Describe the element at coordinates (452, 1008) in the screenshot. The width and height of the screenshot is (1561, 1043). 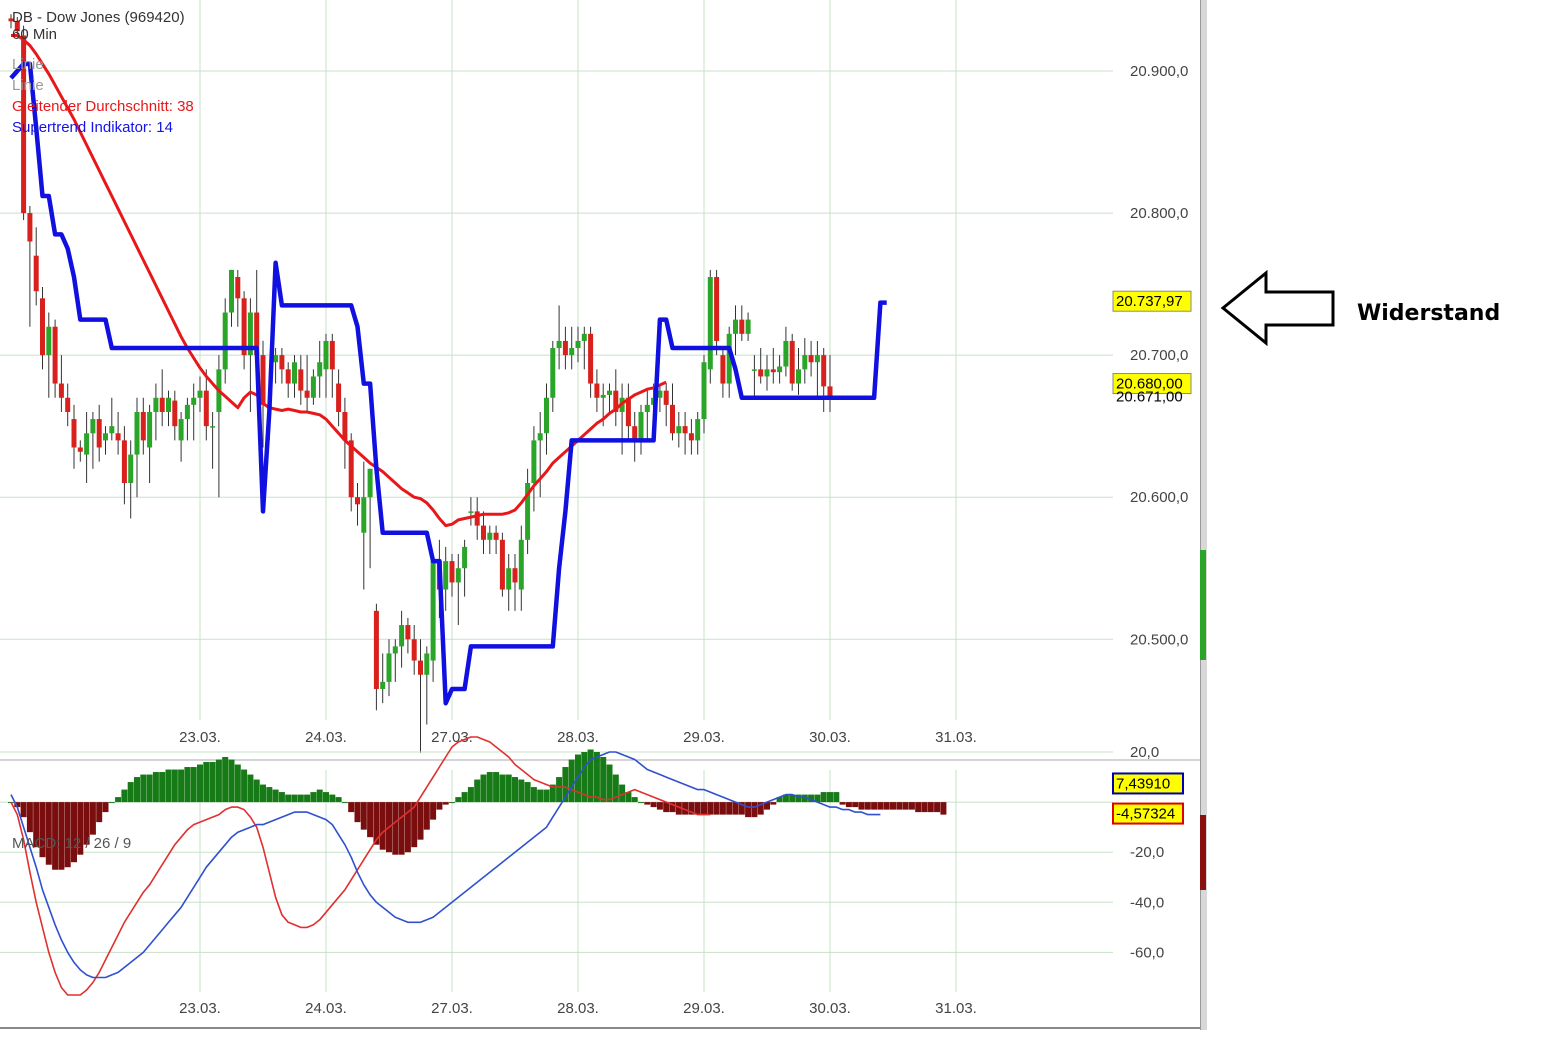
I see `macd-time-tick-label: 27.03.` at that location.